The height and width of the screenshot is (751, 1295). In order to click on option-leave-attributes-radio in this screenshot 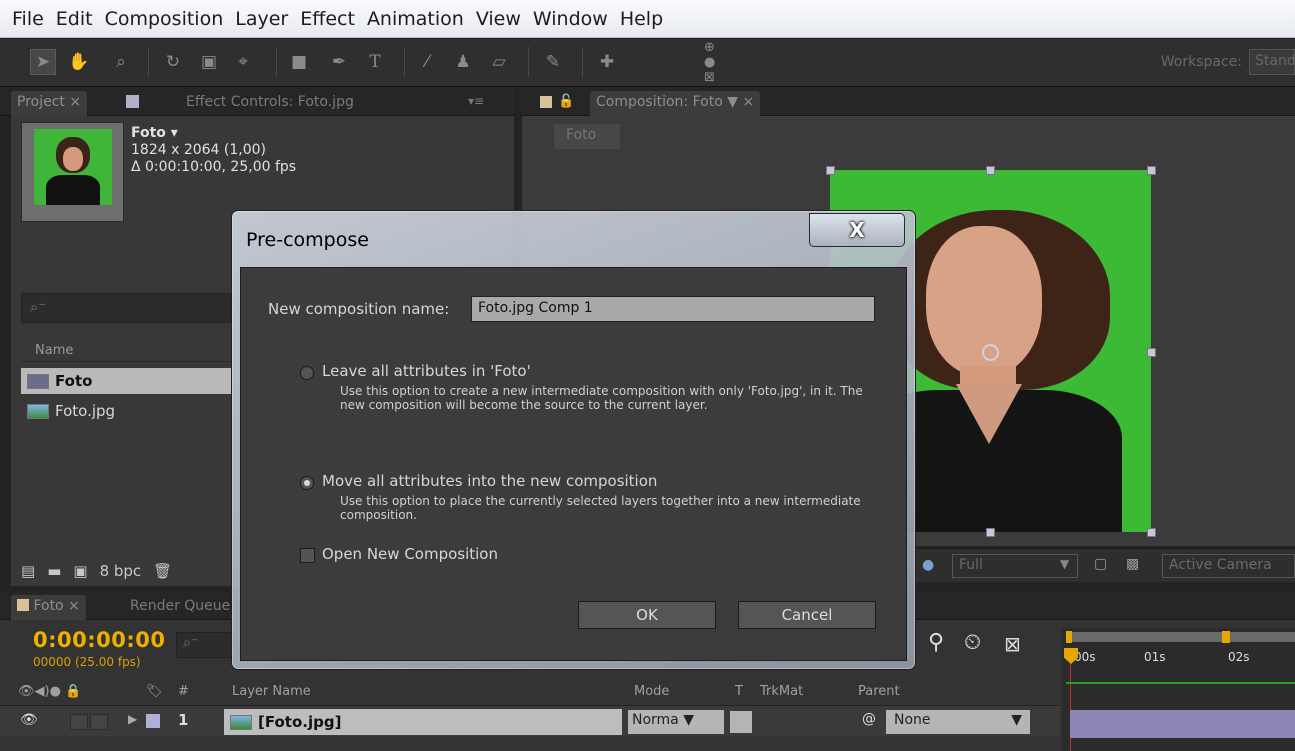, I will do `click(307, 373)`.